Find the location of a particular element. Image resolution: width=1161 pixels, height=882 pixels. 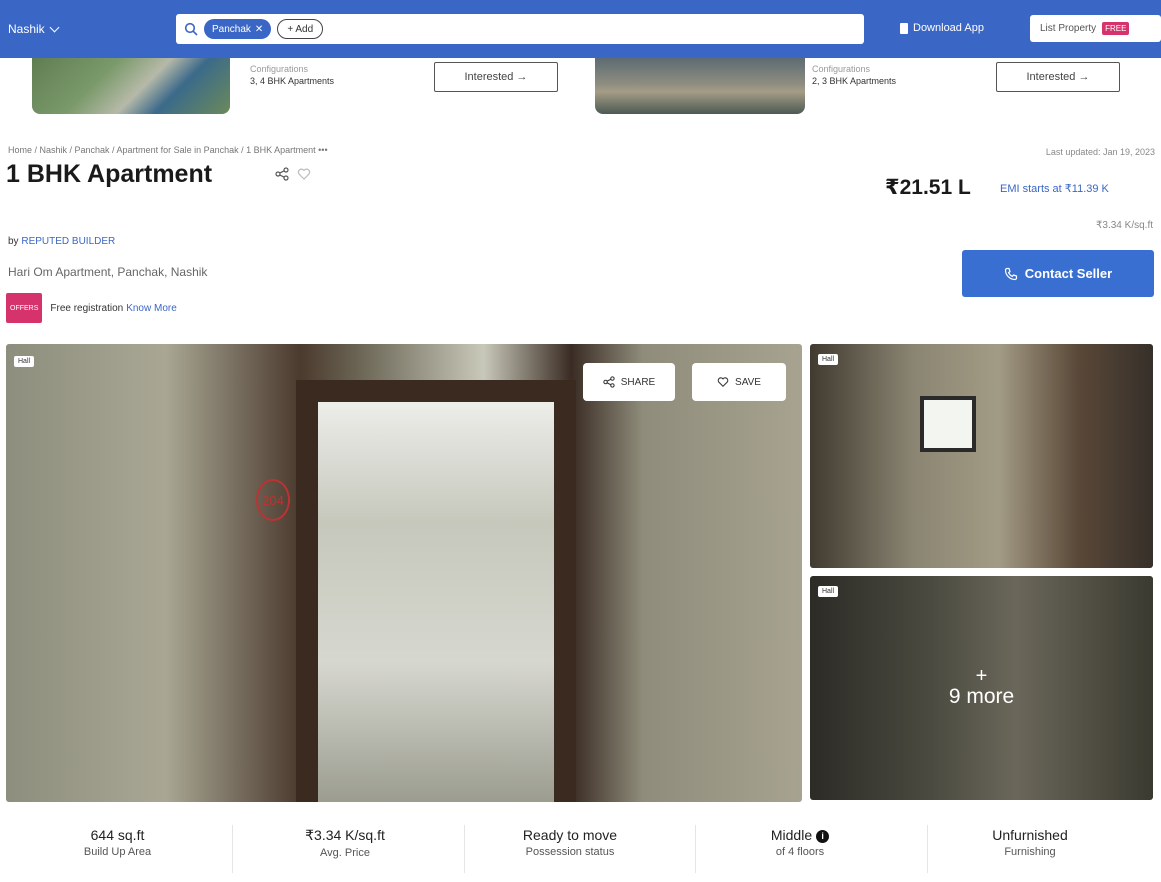

stat-floor: Middle i of 4 floors is located at coordinates (800, 842).